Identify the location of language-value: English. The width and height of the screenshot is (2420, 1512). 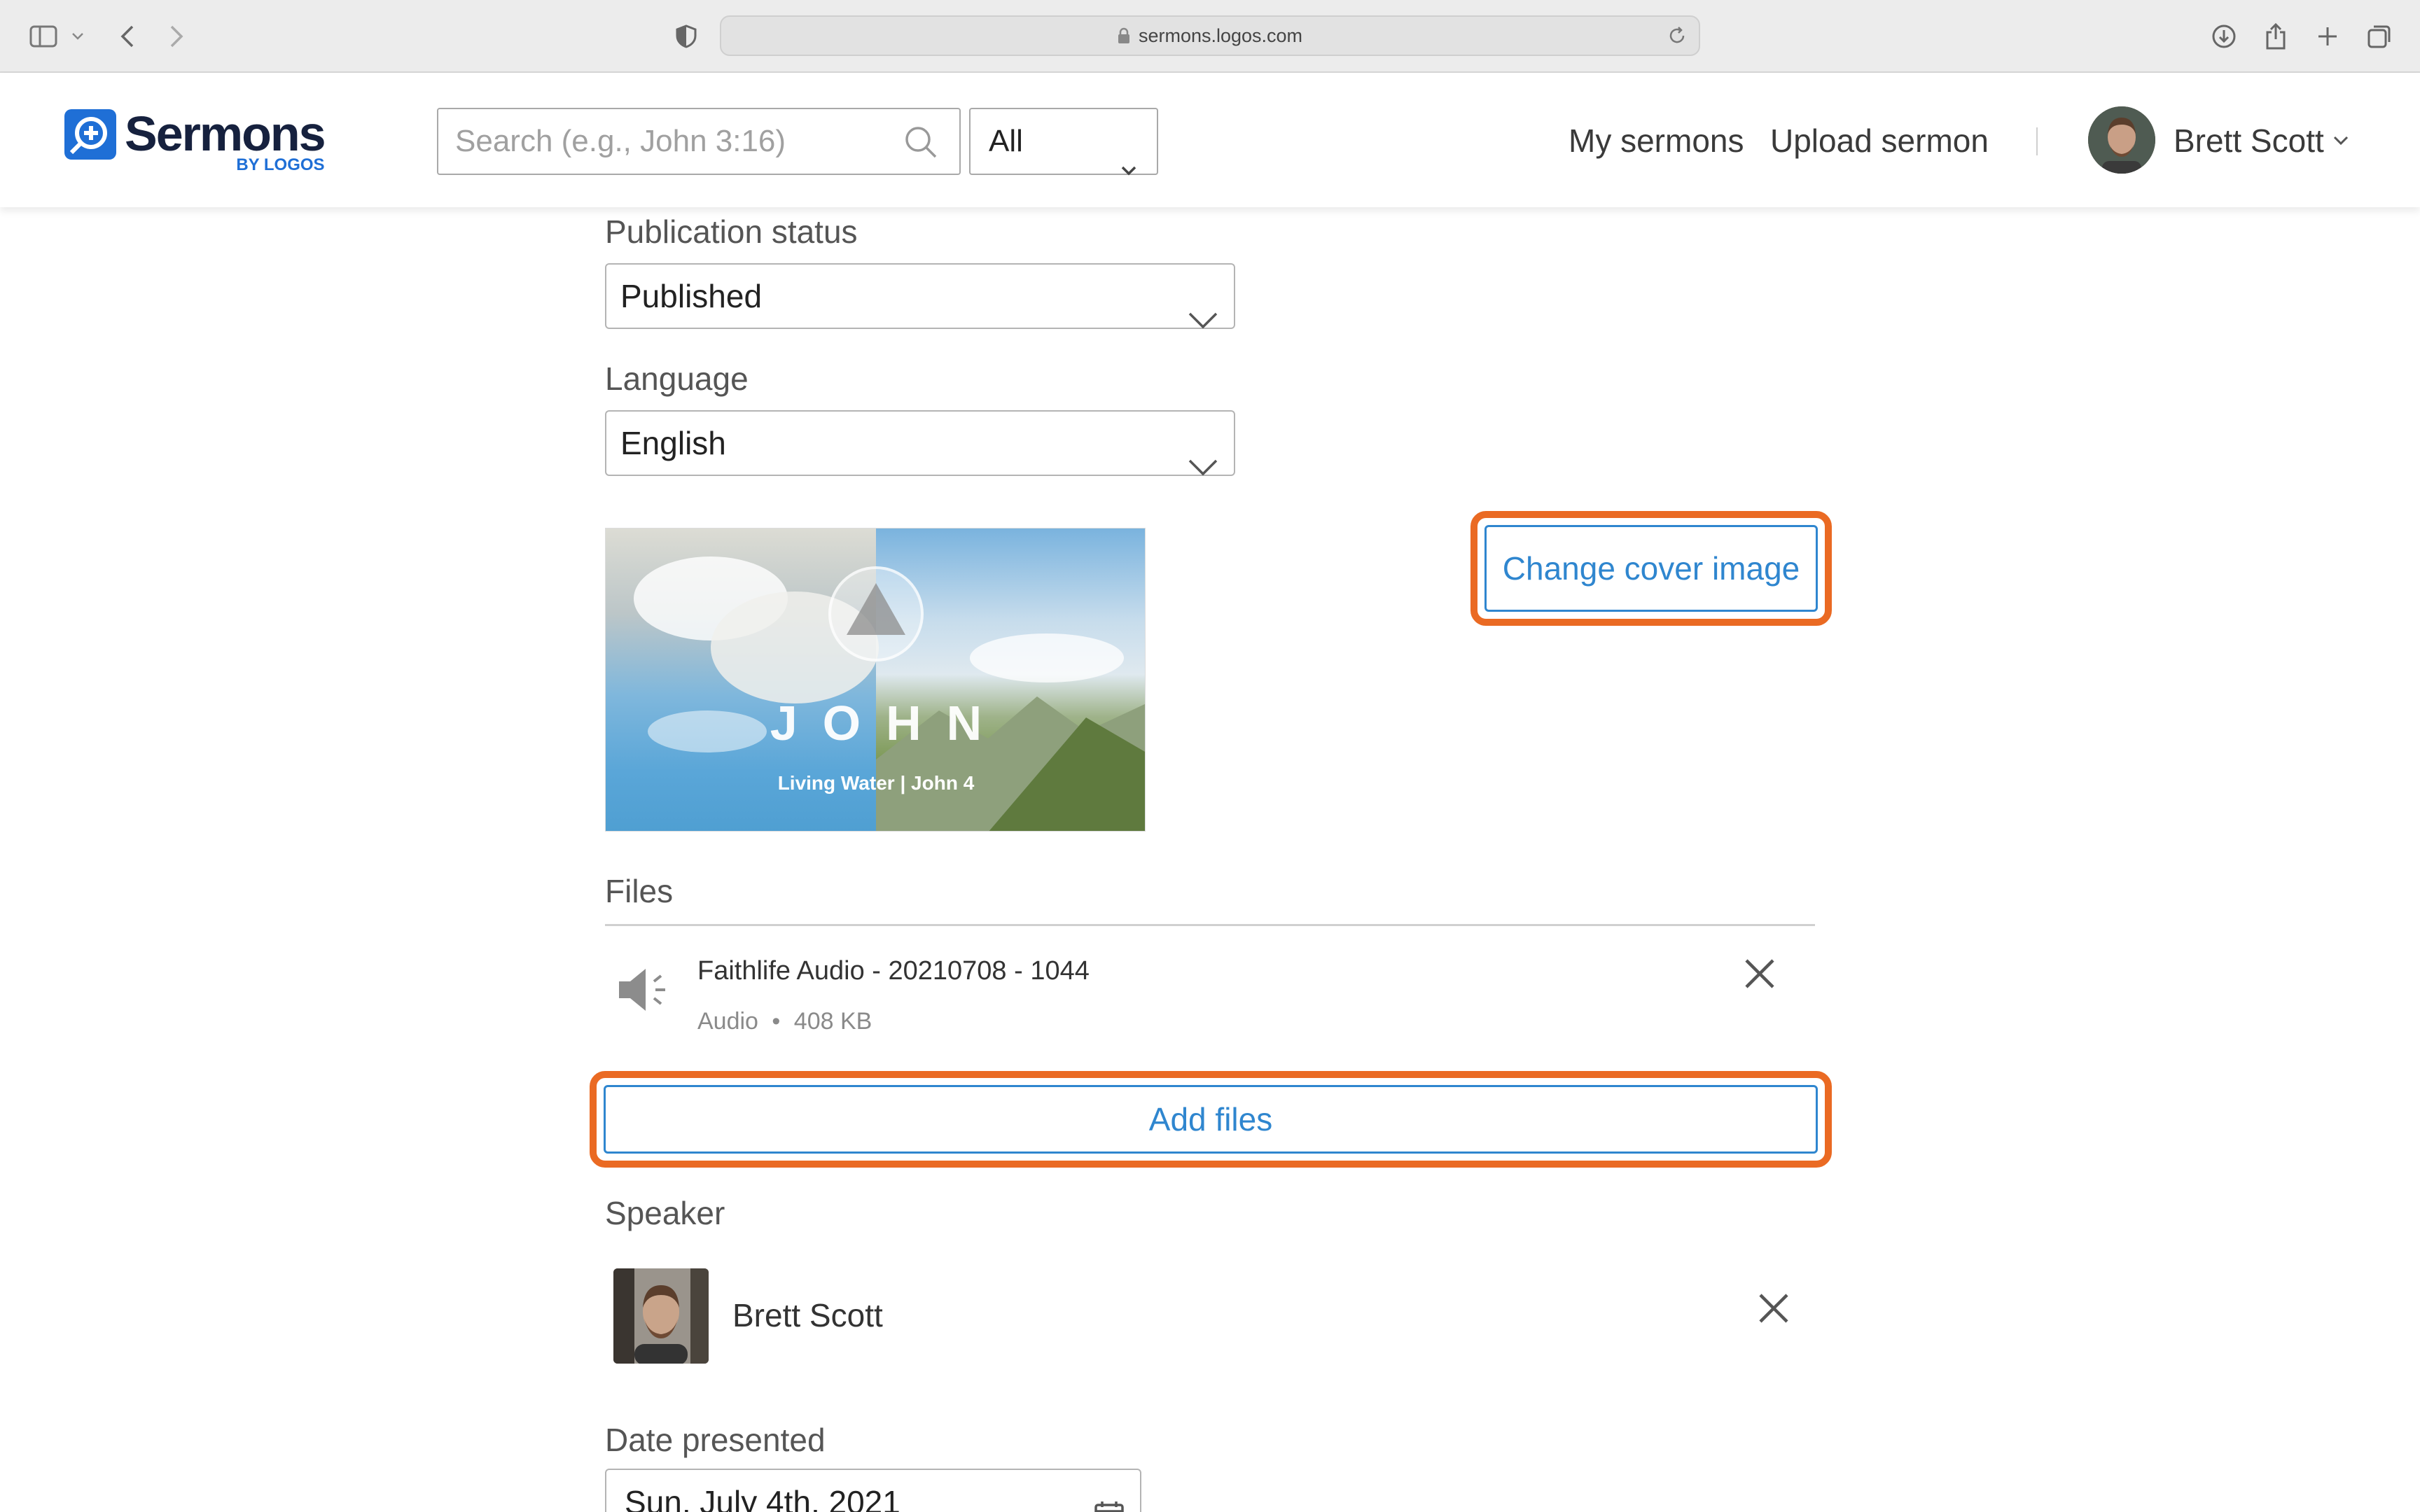
(673, 443).